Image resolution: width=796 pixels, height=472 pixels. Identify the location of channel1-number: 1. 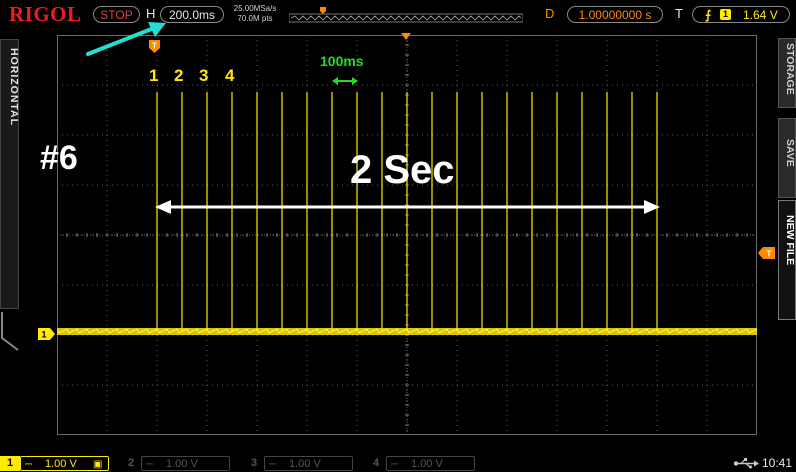
(10, 463).